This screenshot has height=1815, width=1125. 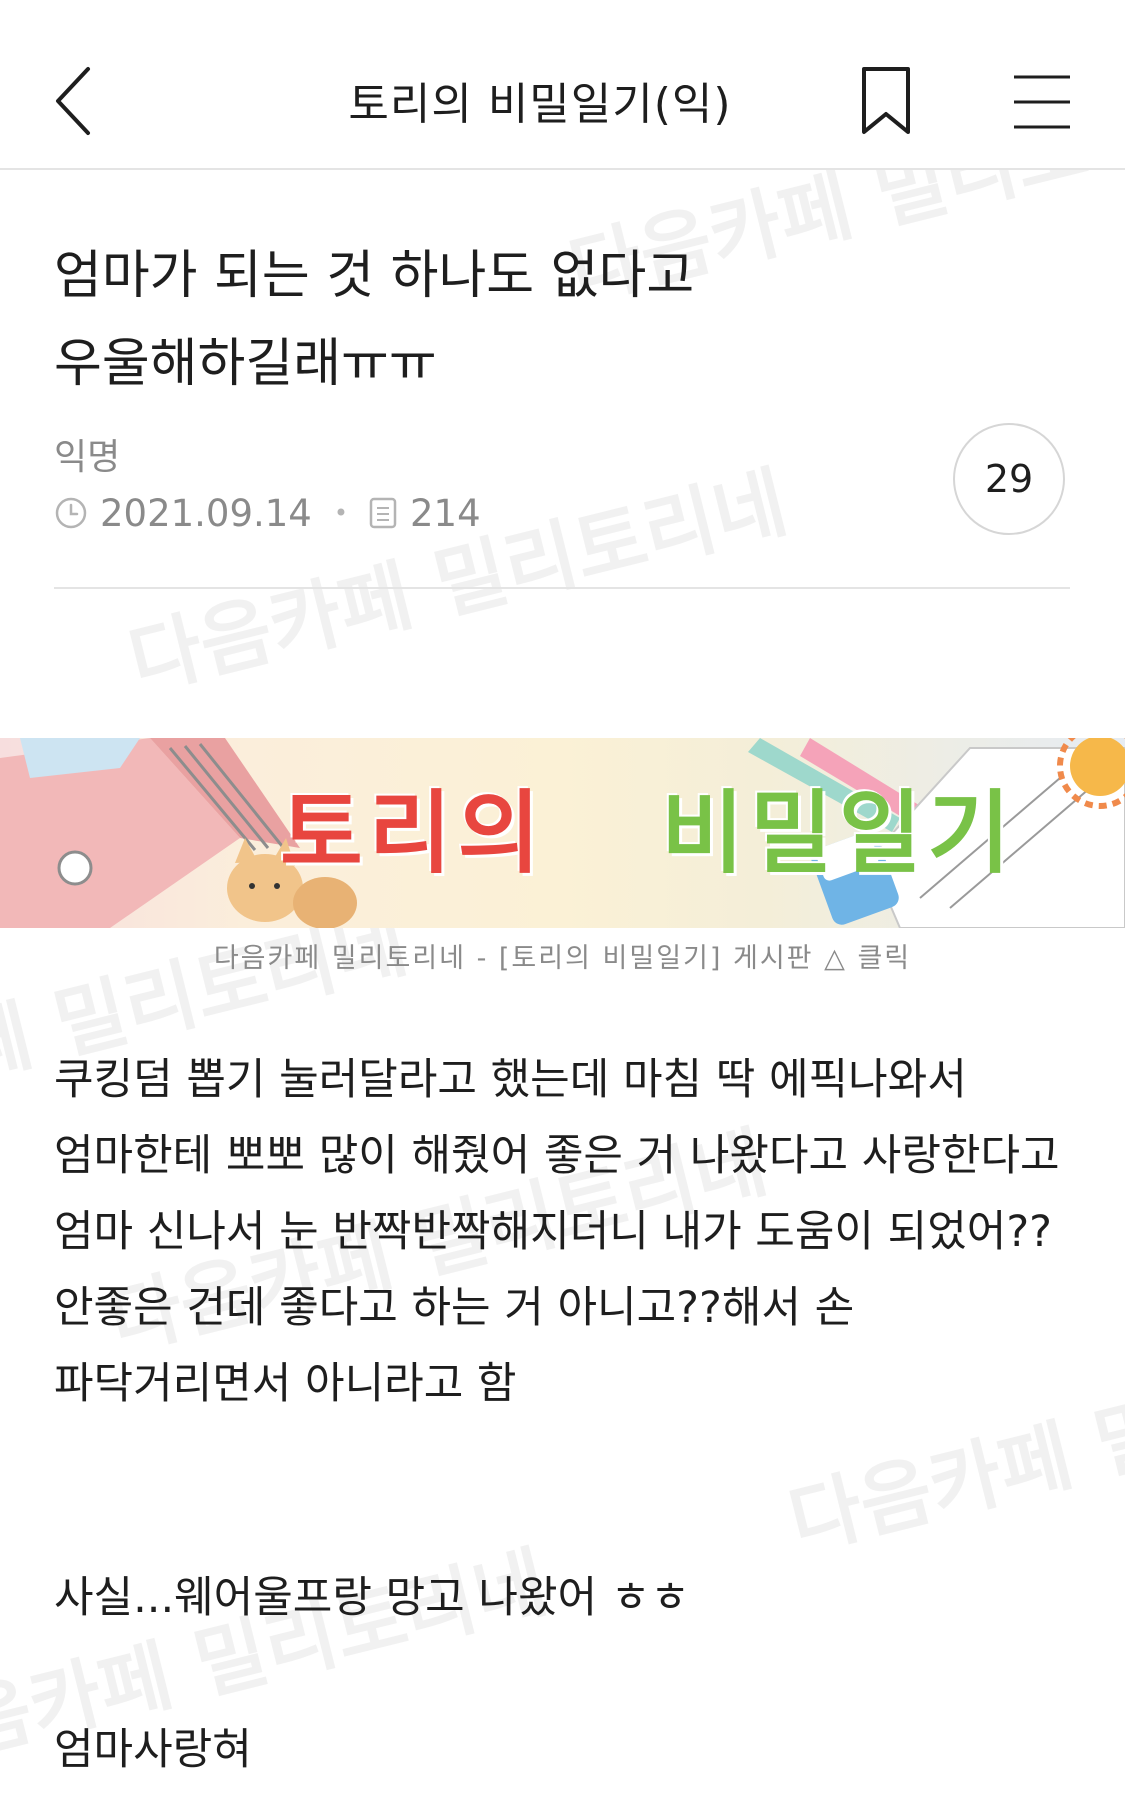 What do you see at coordinates (383, 513) in the screenshot?
I see `document-icon` at bounding box center [383, 513].